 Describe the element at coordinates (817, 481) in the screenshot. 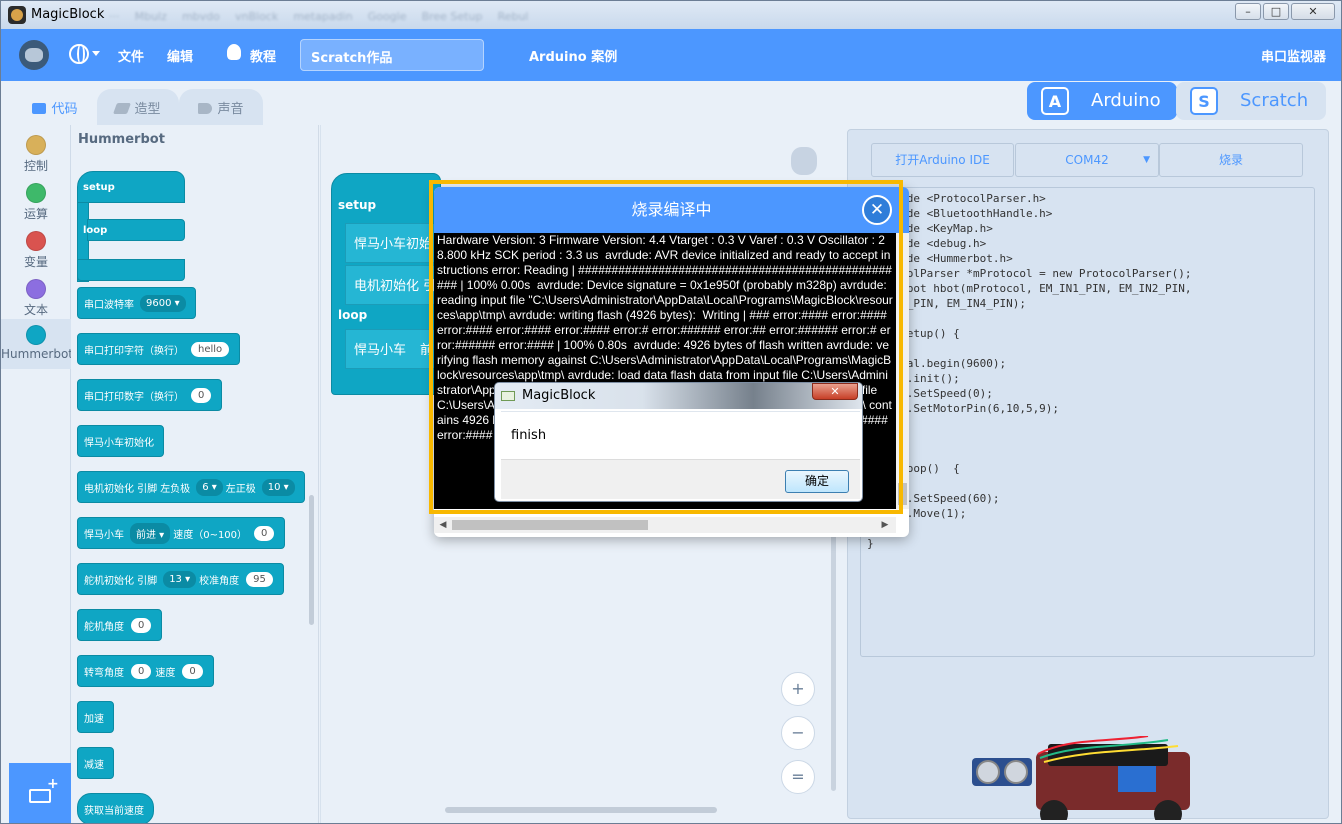

I see `ok-button: 确定` at that location.